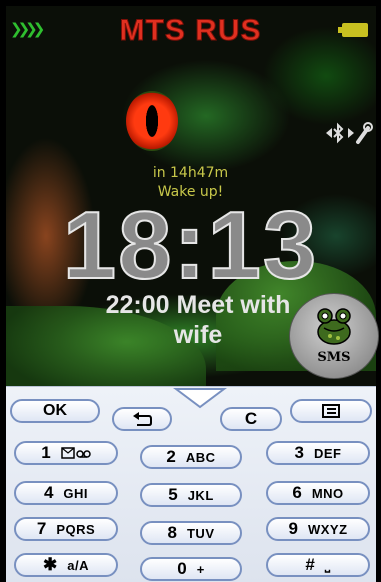  What do you see at coordinates (190, 31) in the screenshot?
I see `operator-name: MTS RUS` at bounding box center [190, 31].